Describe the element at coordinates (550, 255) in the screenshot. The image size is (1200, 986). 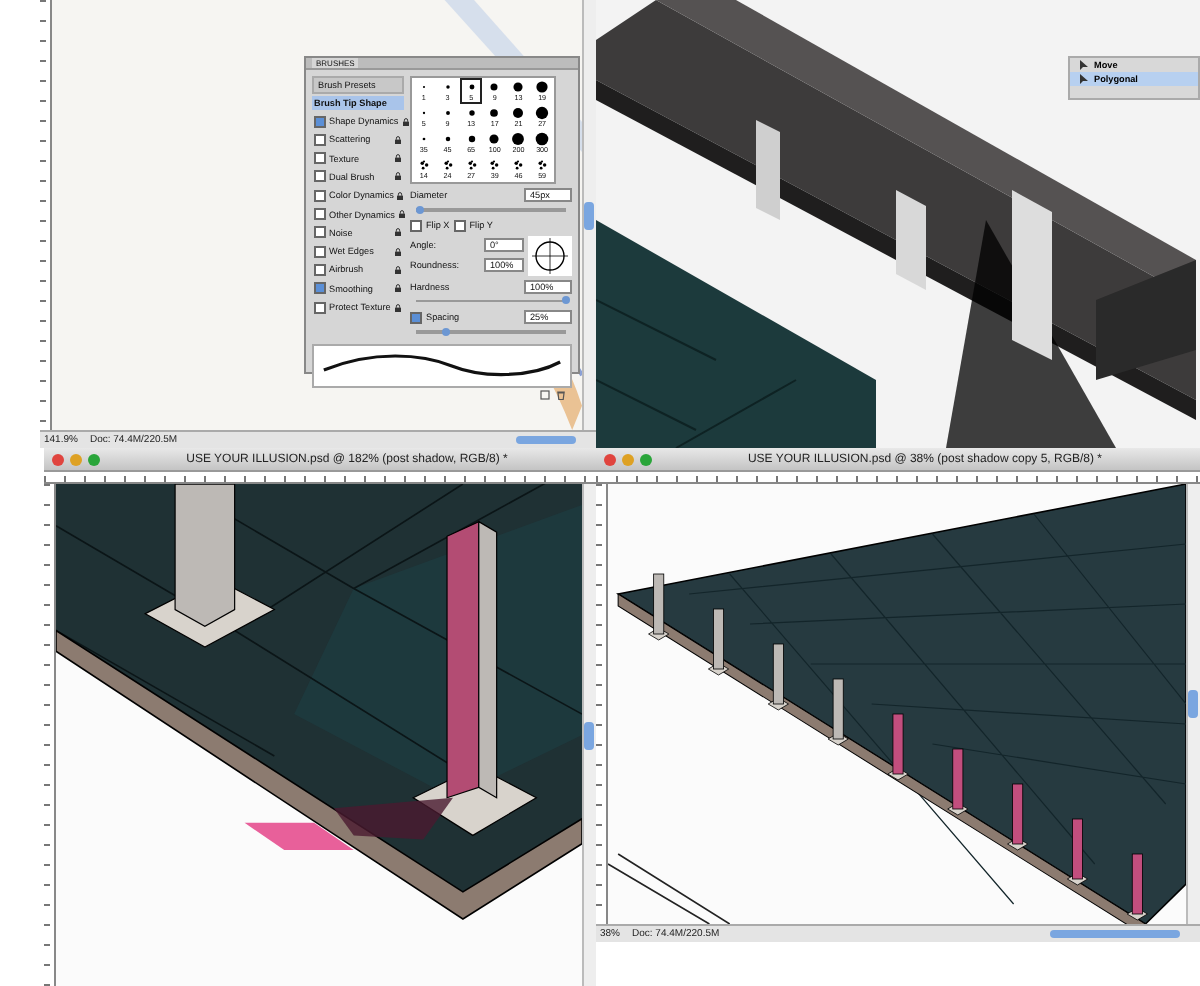
I see `brush-angle-icon` at that location.